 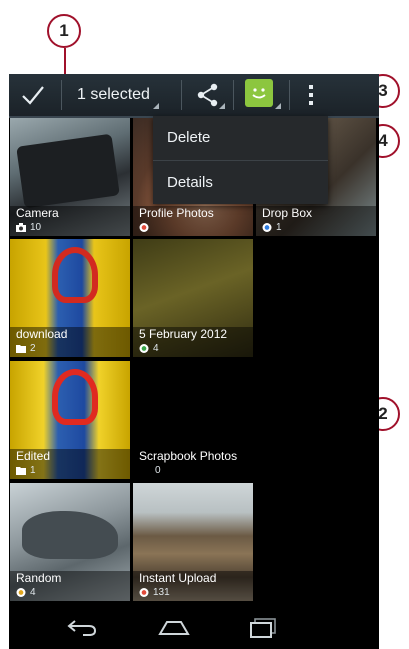 What do you see at coordinates (194, 96) in the screenshot?
I see `action-bar: 1 selected` at bounding box center [194, 96].